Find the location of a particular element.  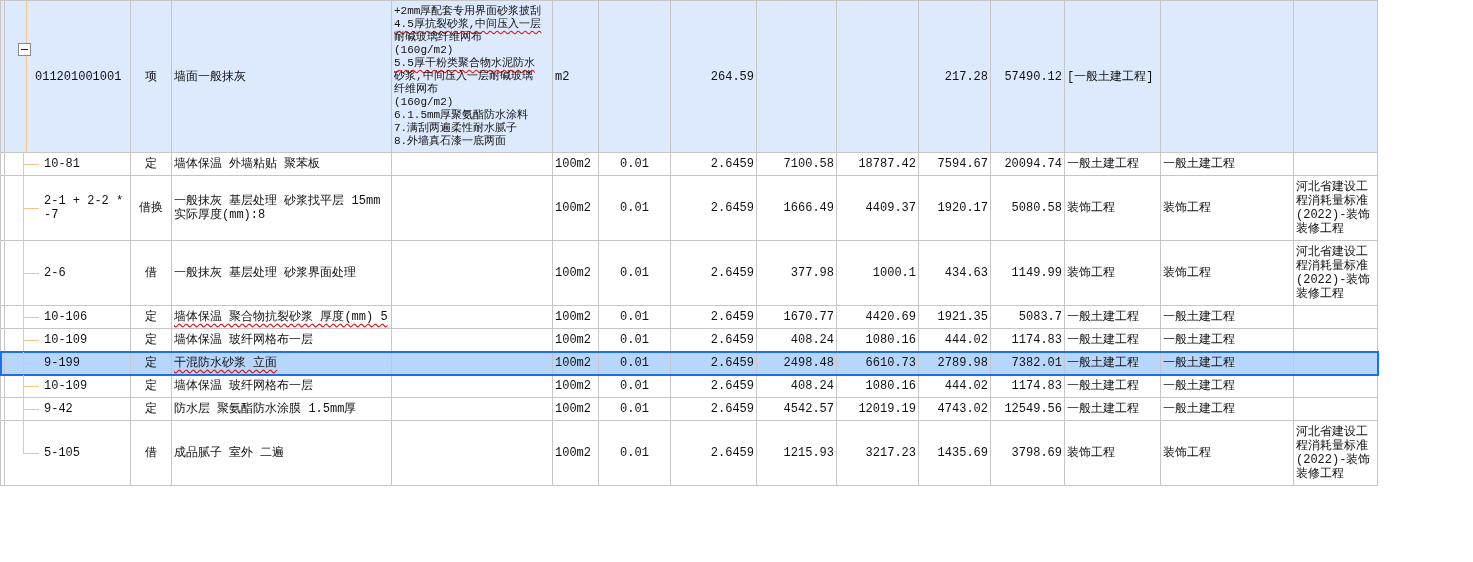

description-line: 耐碱玻璃纤维网布 is located at coordinates (438, 37).